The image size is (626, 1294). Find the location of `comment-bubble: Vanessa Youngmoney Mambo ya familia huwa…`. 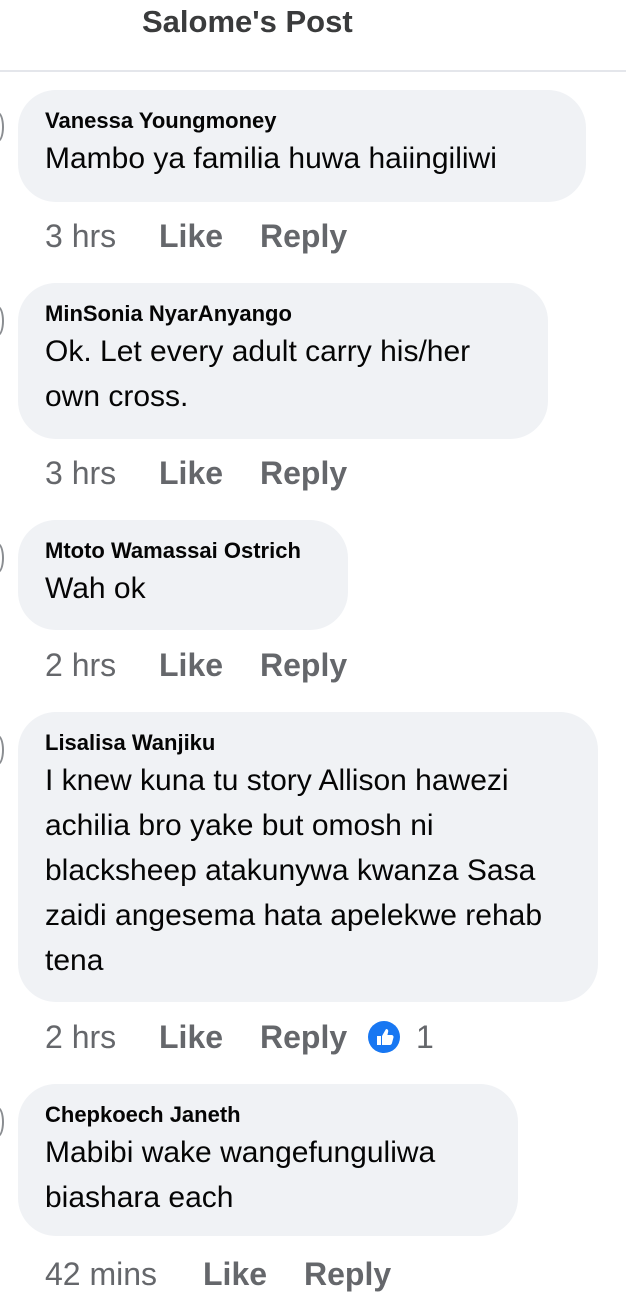

comment-bubble: Vanessa Youngmoney Mambo ya familia huwa… is located at coordinates (302, 146).